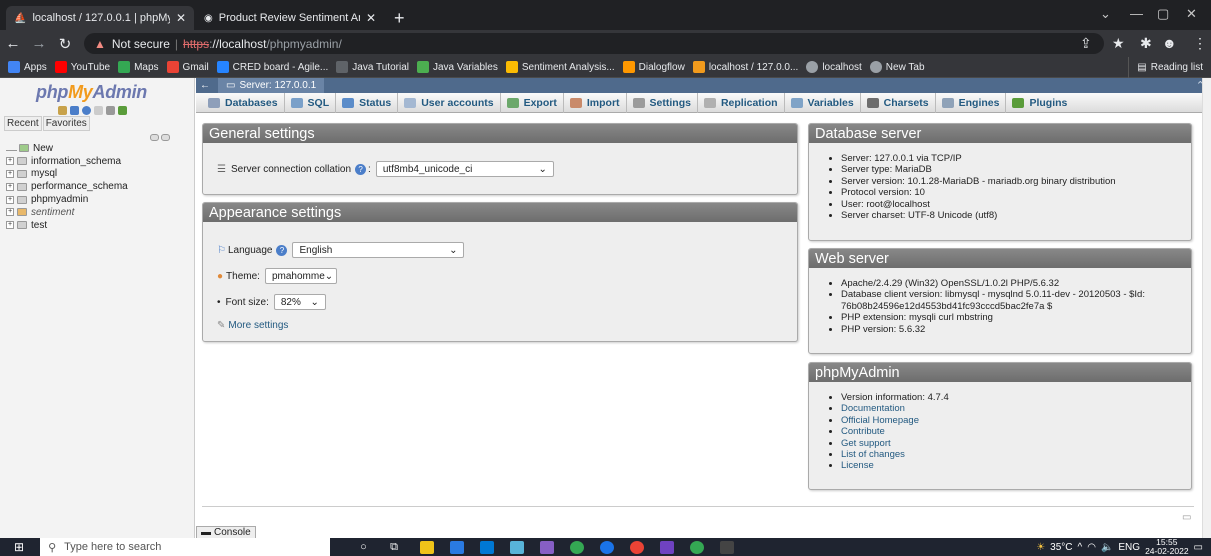 Image resolution: width=1211 pixels, height=556 pixels. What do you see at coordinates (205, 85) in the screenshot?
I see `collapse-nav-icon: ←` at bounding box center [205, 85].